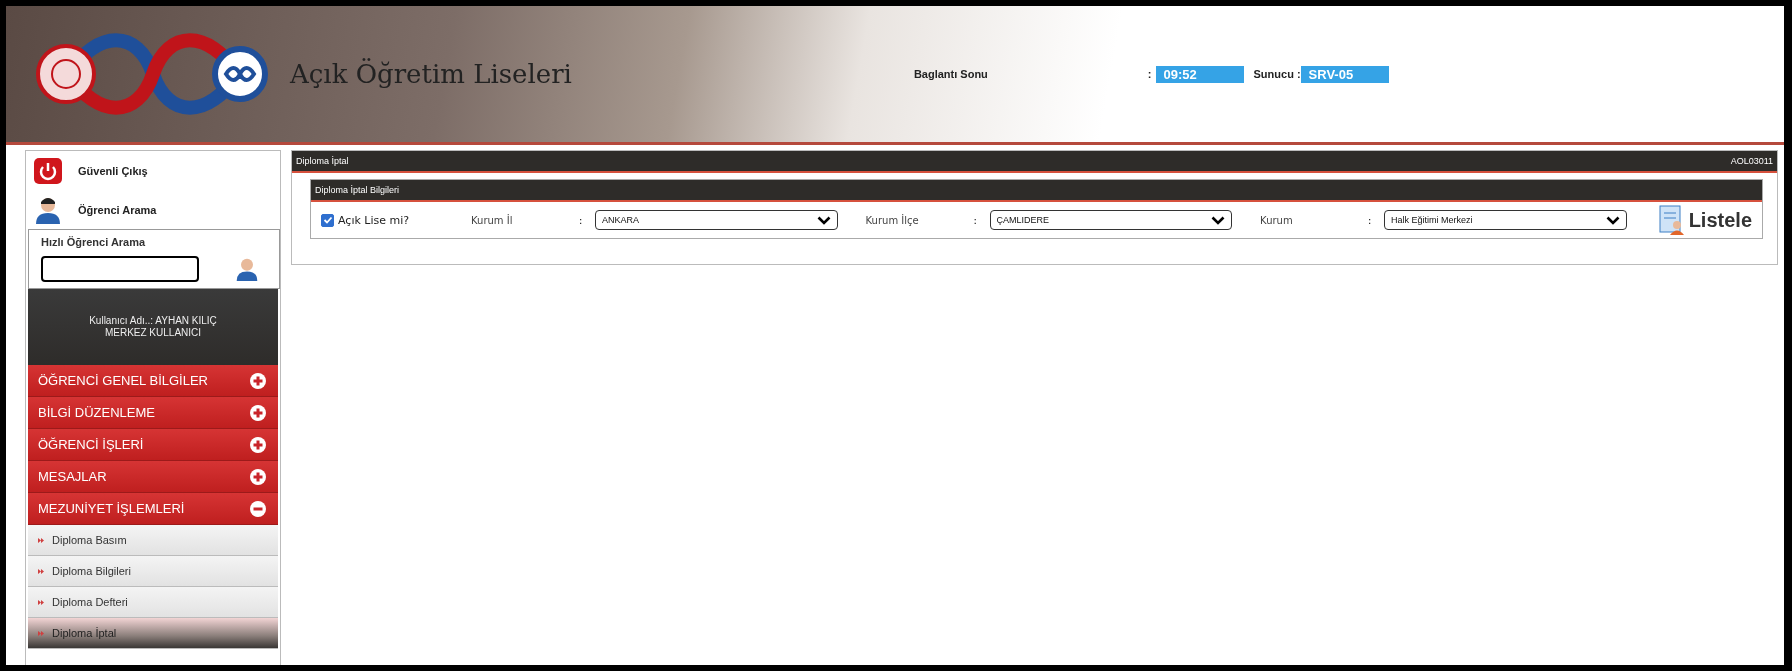 This screenshot has height=671, width=1792. Describe the element at coordinates (1111, 220) in the screenshot. I see `dropdown: ÇAMLIDERE` at that location.